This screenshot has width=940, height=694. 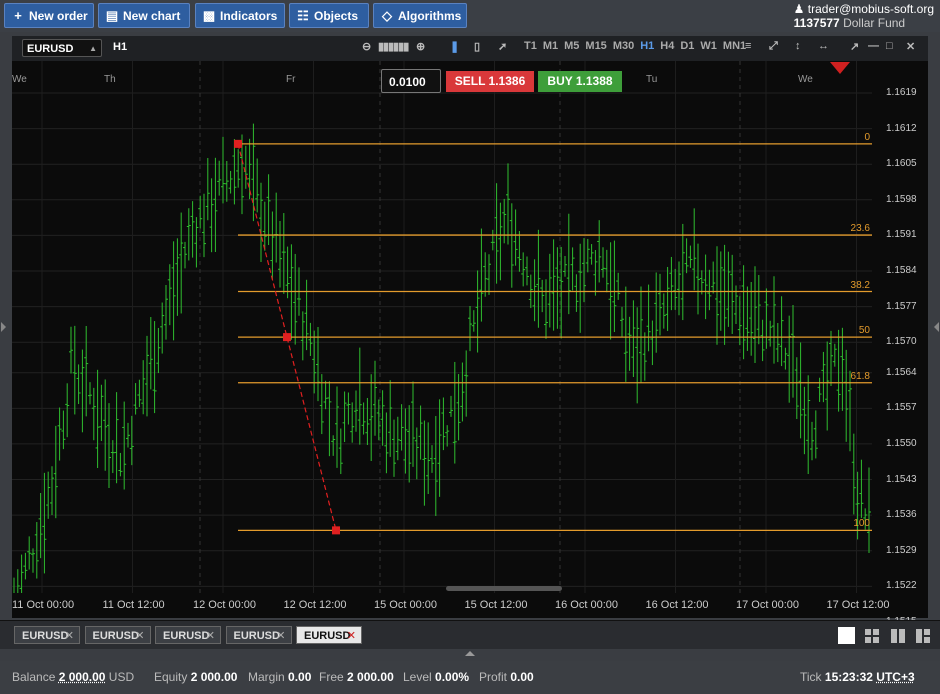 I want to click on panel-toggle-icon, so click(x=470, y=653).